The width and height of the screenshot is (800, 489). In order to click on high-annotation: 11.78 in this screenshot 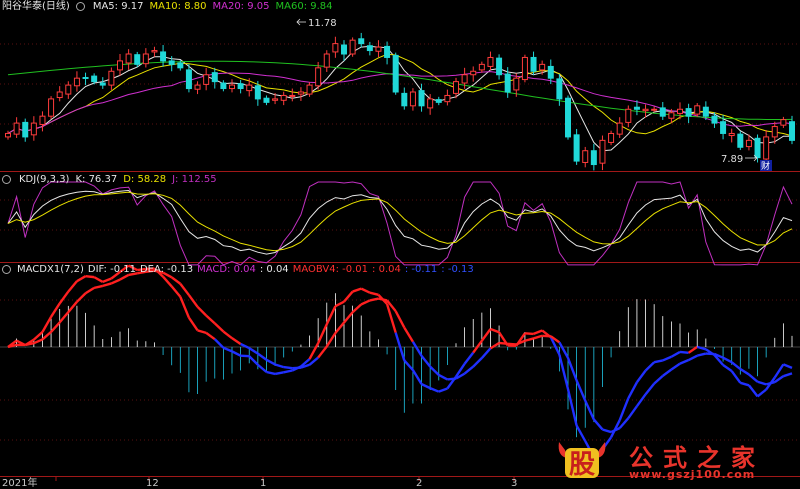, I will do `click(316, 23)`.